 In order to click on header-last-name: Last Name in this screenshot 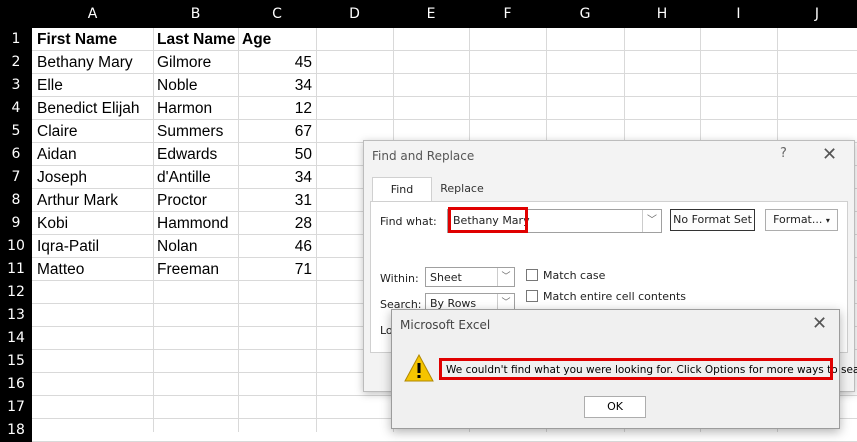, I will do `click(195, 39)`.